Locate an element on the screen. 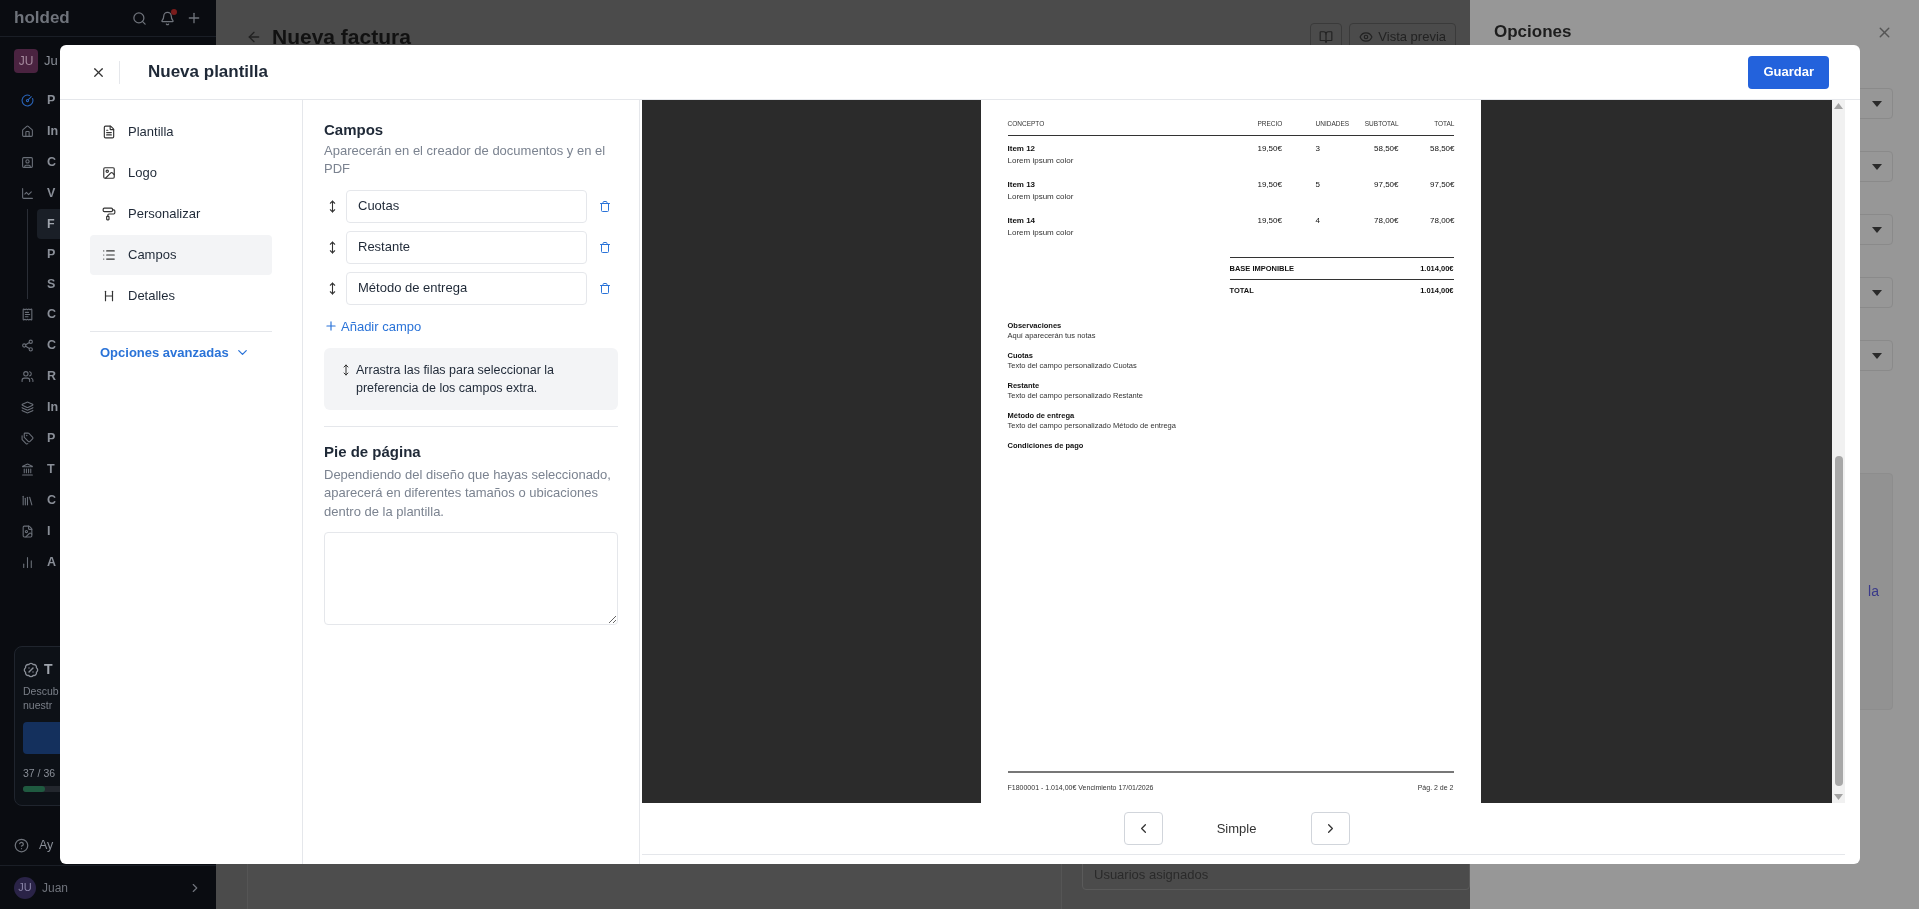 The image size is (1919, 909). user-name: Juan is located at coordinates (55, 888).